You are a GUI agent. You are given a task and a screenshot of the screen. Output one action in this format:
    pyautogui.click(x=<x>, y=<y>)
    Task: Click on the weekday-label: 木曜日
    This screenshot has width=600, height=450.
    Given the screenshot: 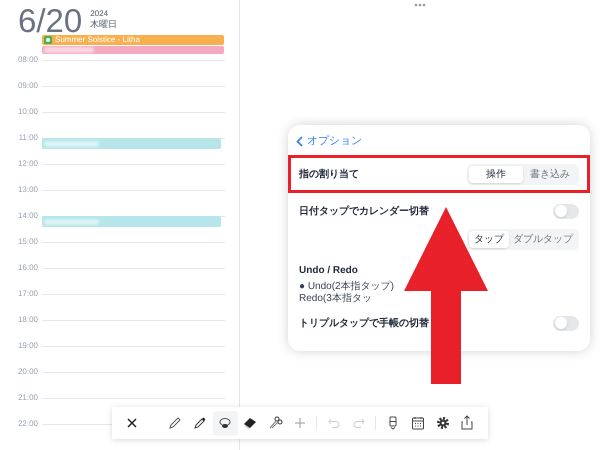 What is the action you would take?
    pyautogui.click(x=104, y=24)
    